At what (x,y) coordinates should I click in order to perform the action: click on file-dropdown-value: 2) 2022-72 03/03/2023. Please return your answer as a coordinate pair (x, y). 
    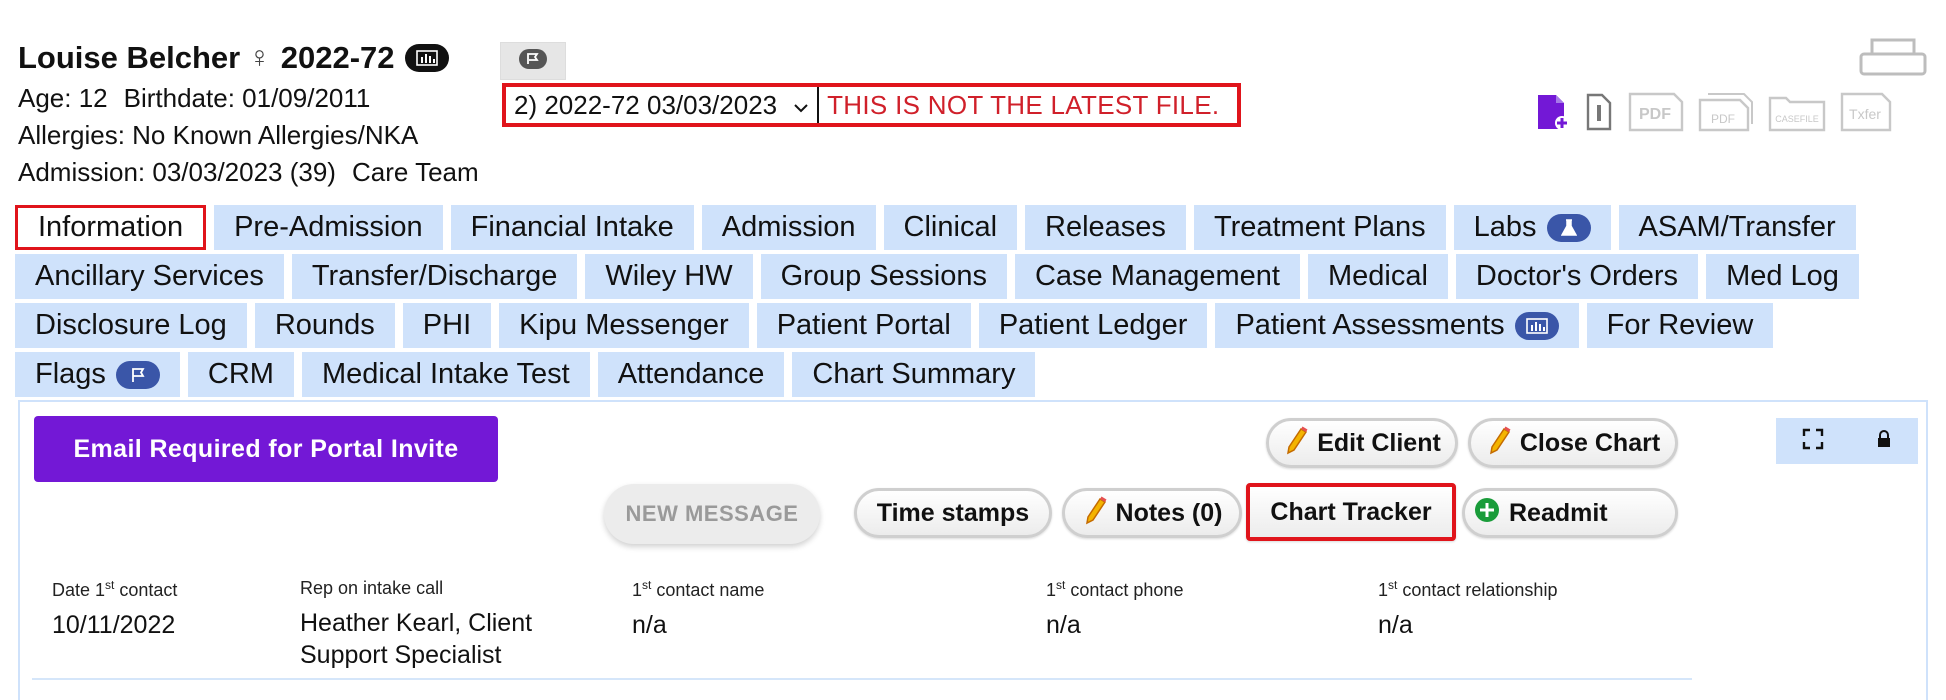
    Looking at the image, I should click on (646, 104).